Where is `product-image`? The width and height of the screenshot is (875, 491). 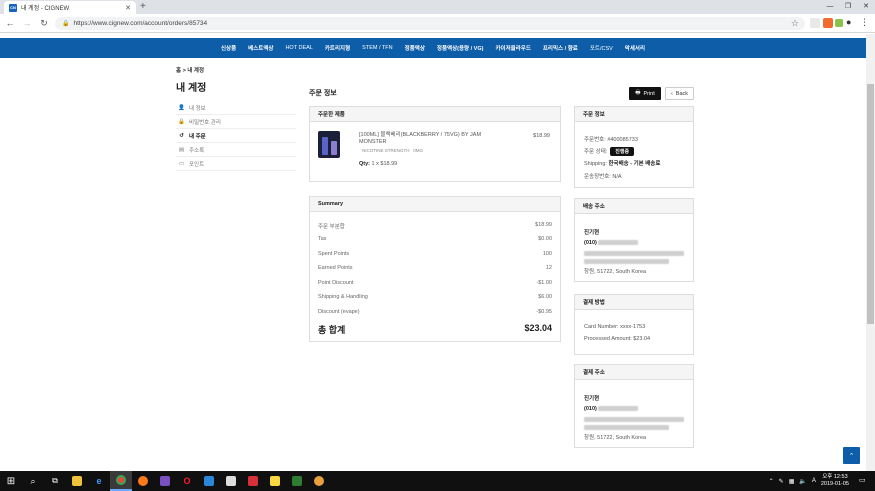 product-image is located at coordinates (329, 144).